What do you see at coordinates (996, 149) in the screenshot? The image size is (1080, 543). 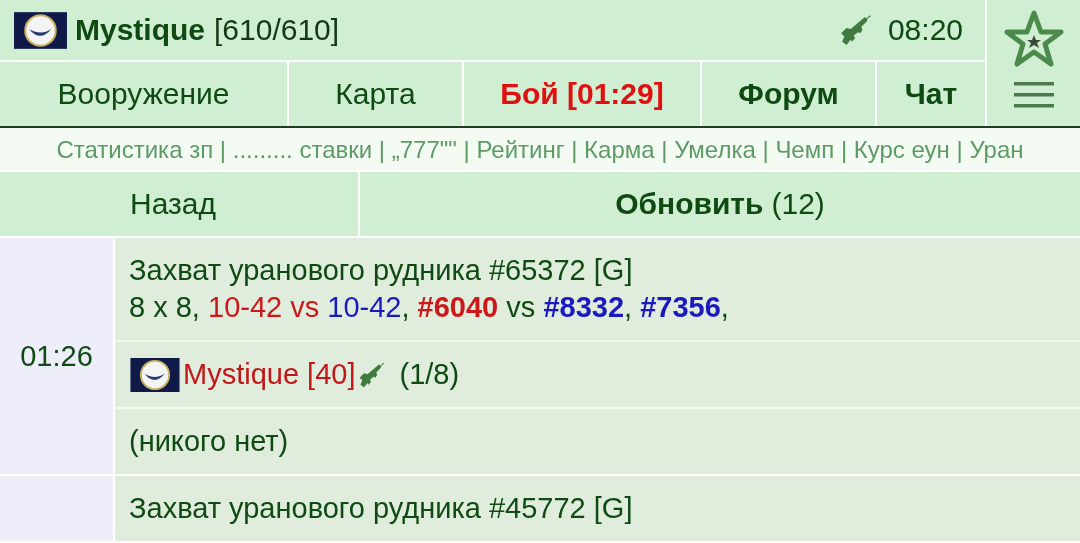 I see `stat-link: Уран` at bounding box center [996, 149].